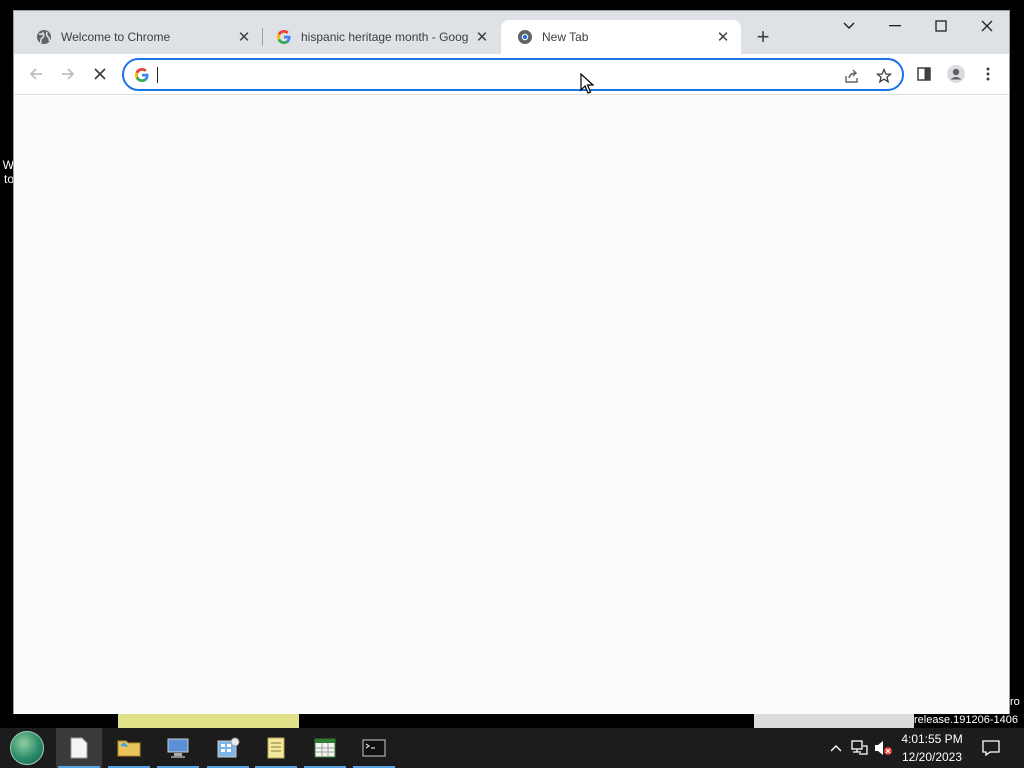 The image size is (1024, 768). I want to click on tab-new-tab: New Tab ✕, so click(621, 37).